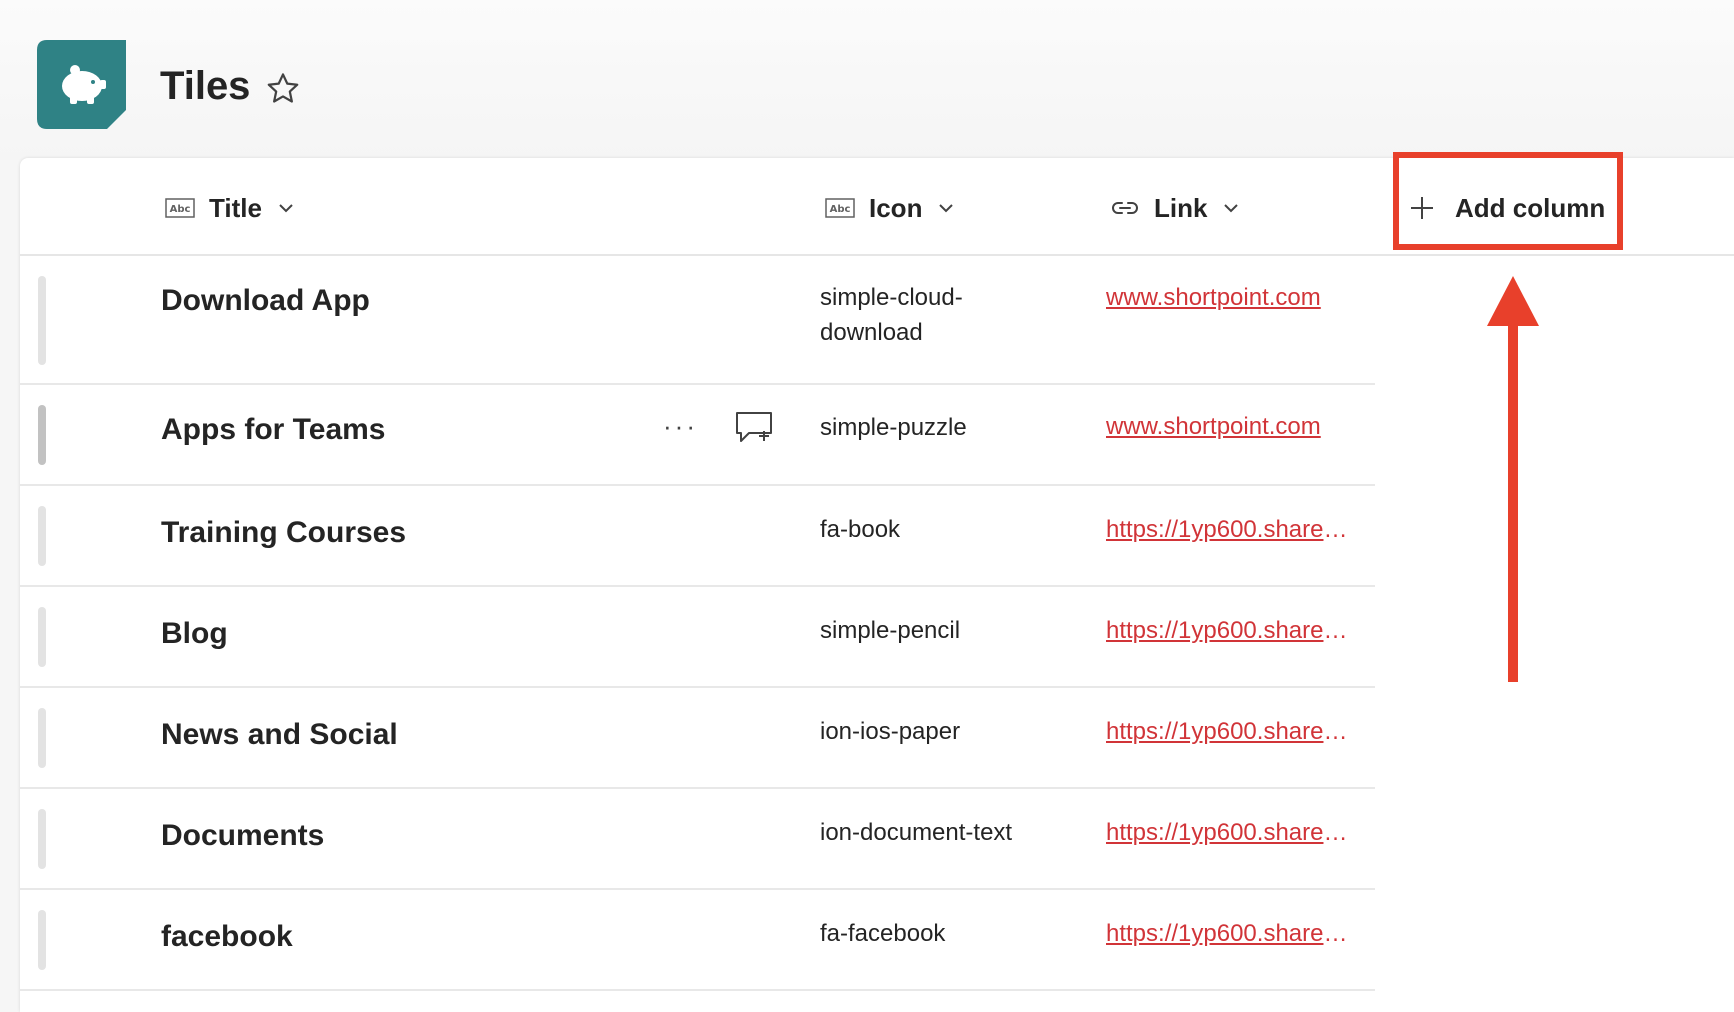 The width and height of the screenshot is (1734, 1012). Describe the element at coordinates (283, 89) in the screenshot. I see `star-outline-icon` at that location.